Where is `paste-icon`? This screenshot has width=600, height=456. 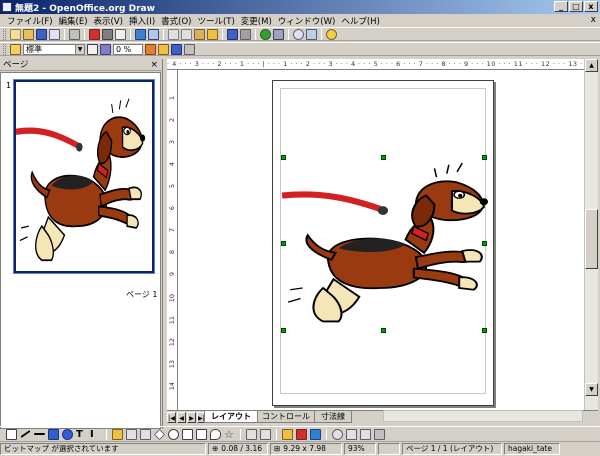
paste-icon is located at coordinates (199, 34).